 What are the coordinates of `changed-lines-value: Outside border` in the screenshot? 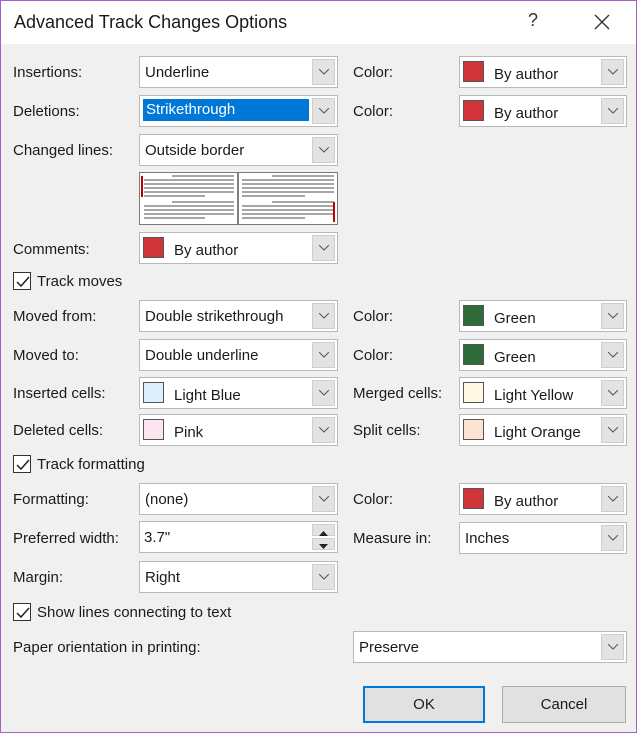 It's located at (195, 150).